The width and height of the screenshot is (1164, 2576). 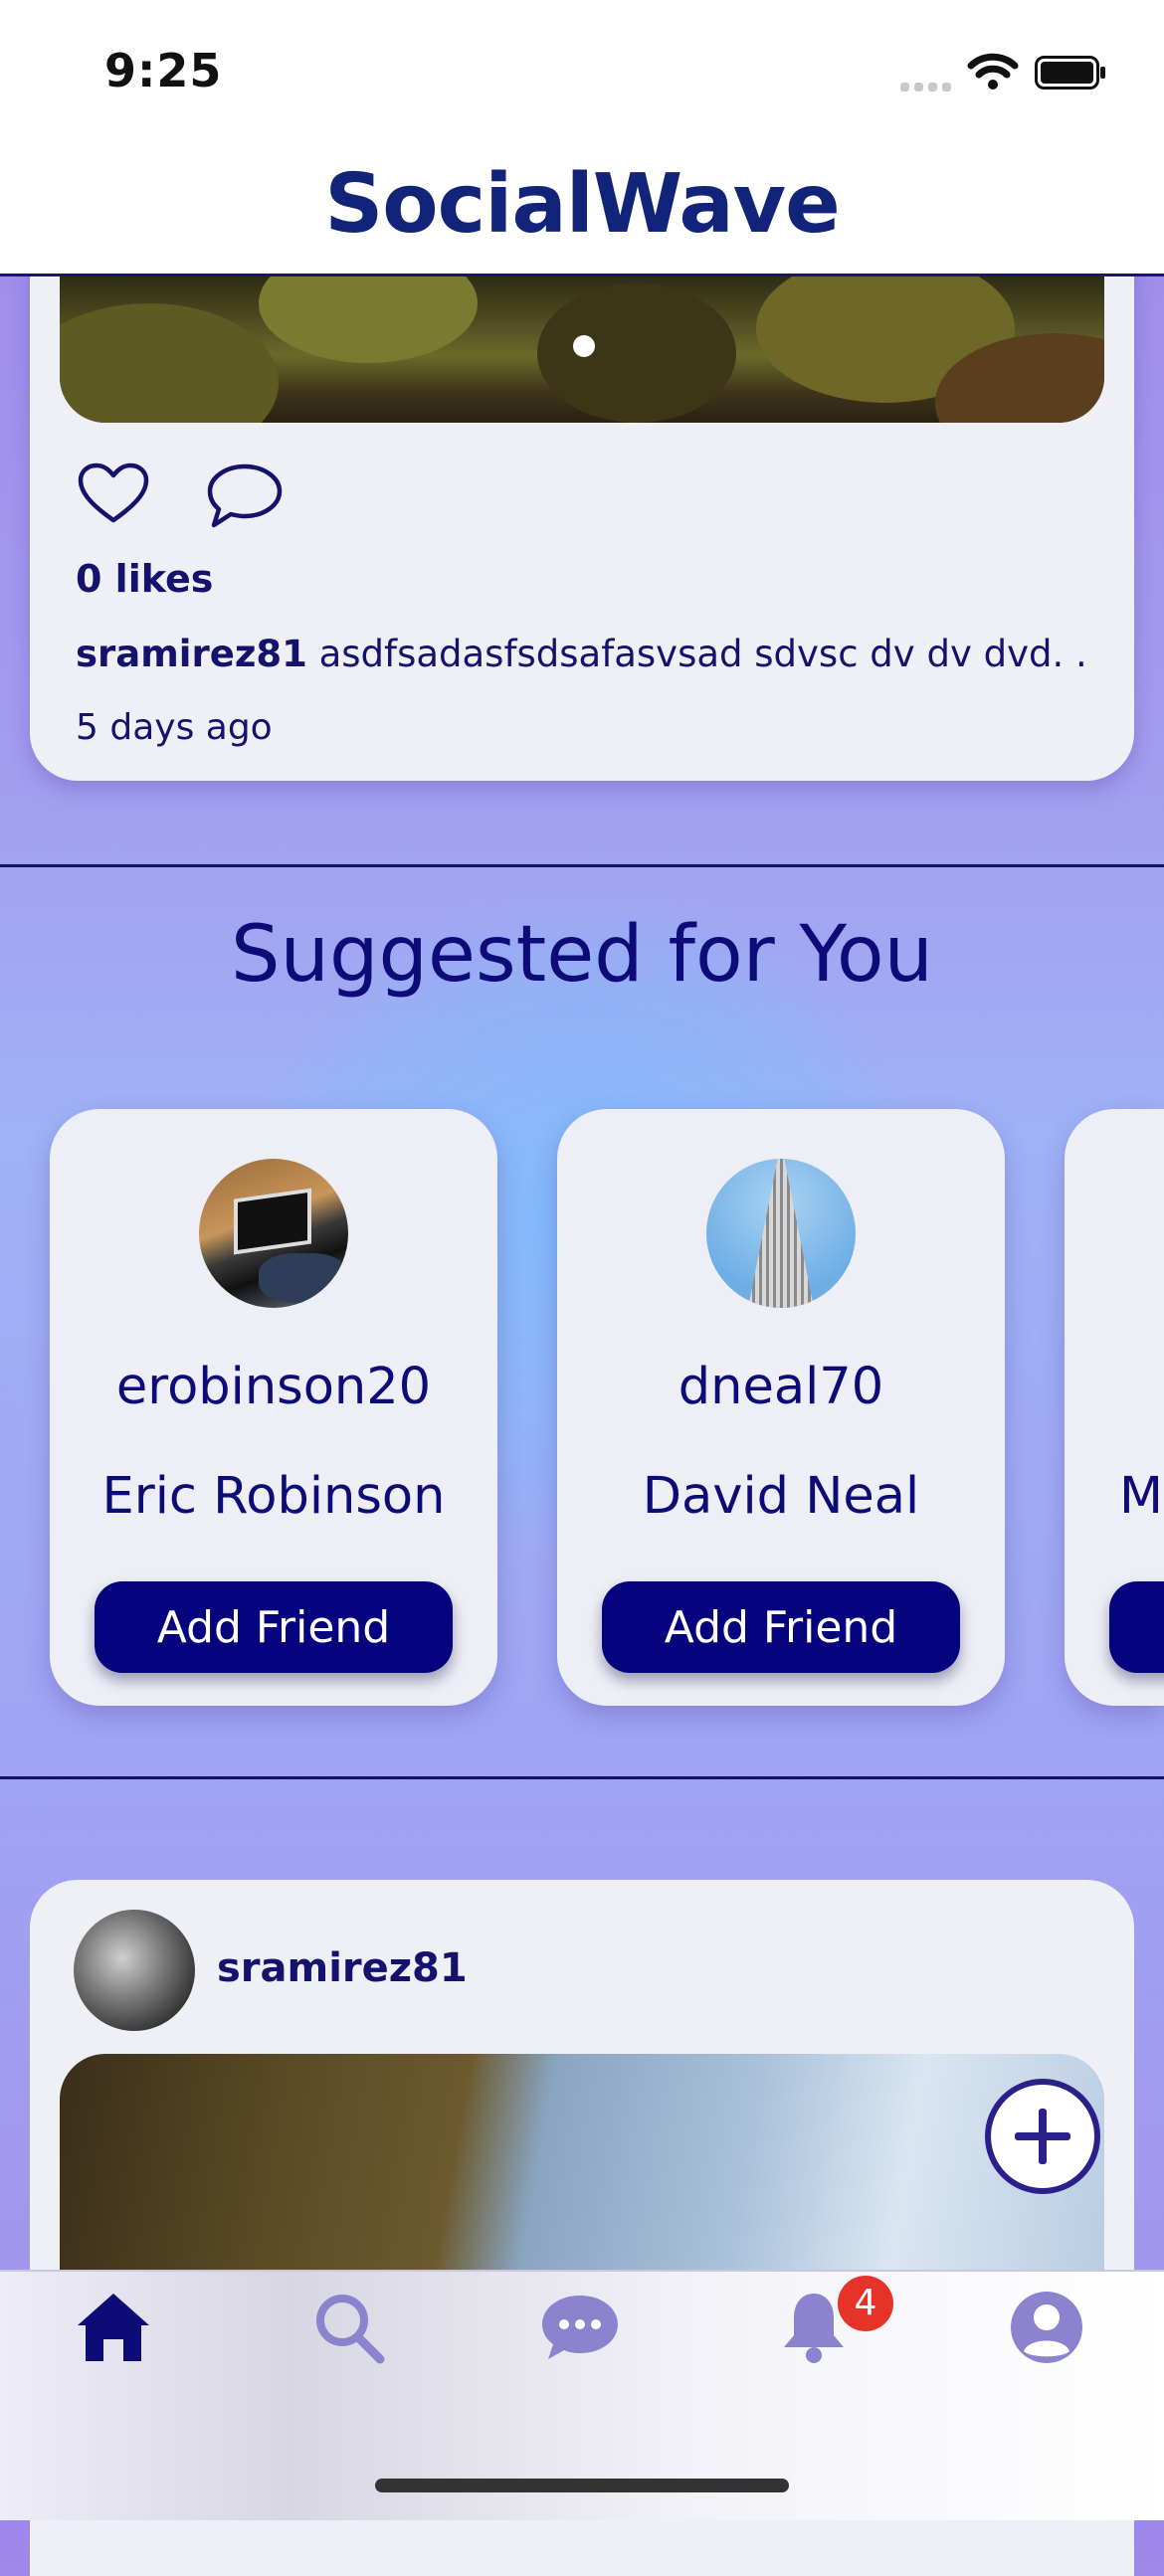 What do you see at coordinates (582, 204) in the screenshot?
I see `app-logo: SocialWave` at bounding box center [582, 204].